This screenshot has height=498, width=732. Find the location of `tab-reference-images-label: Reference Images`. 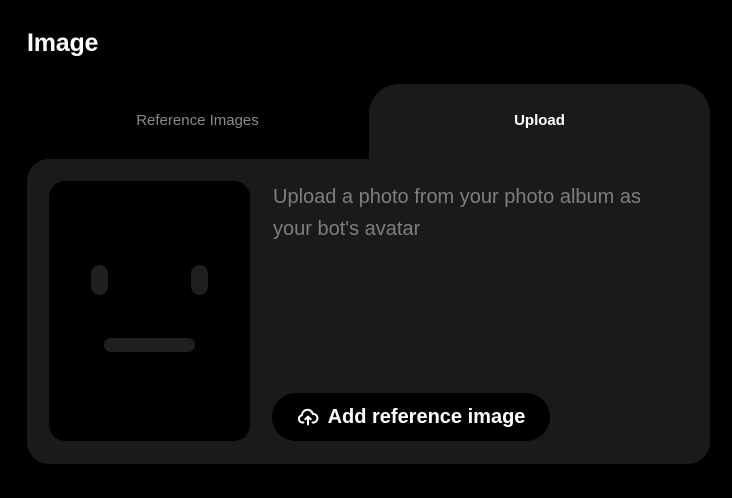

tab-reference-images-label: Reference Images is located at coordinates (197, 120).